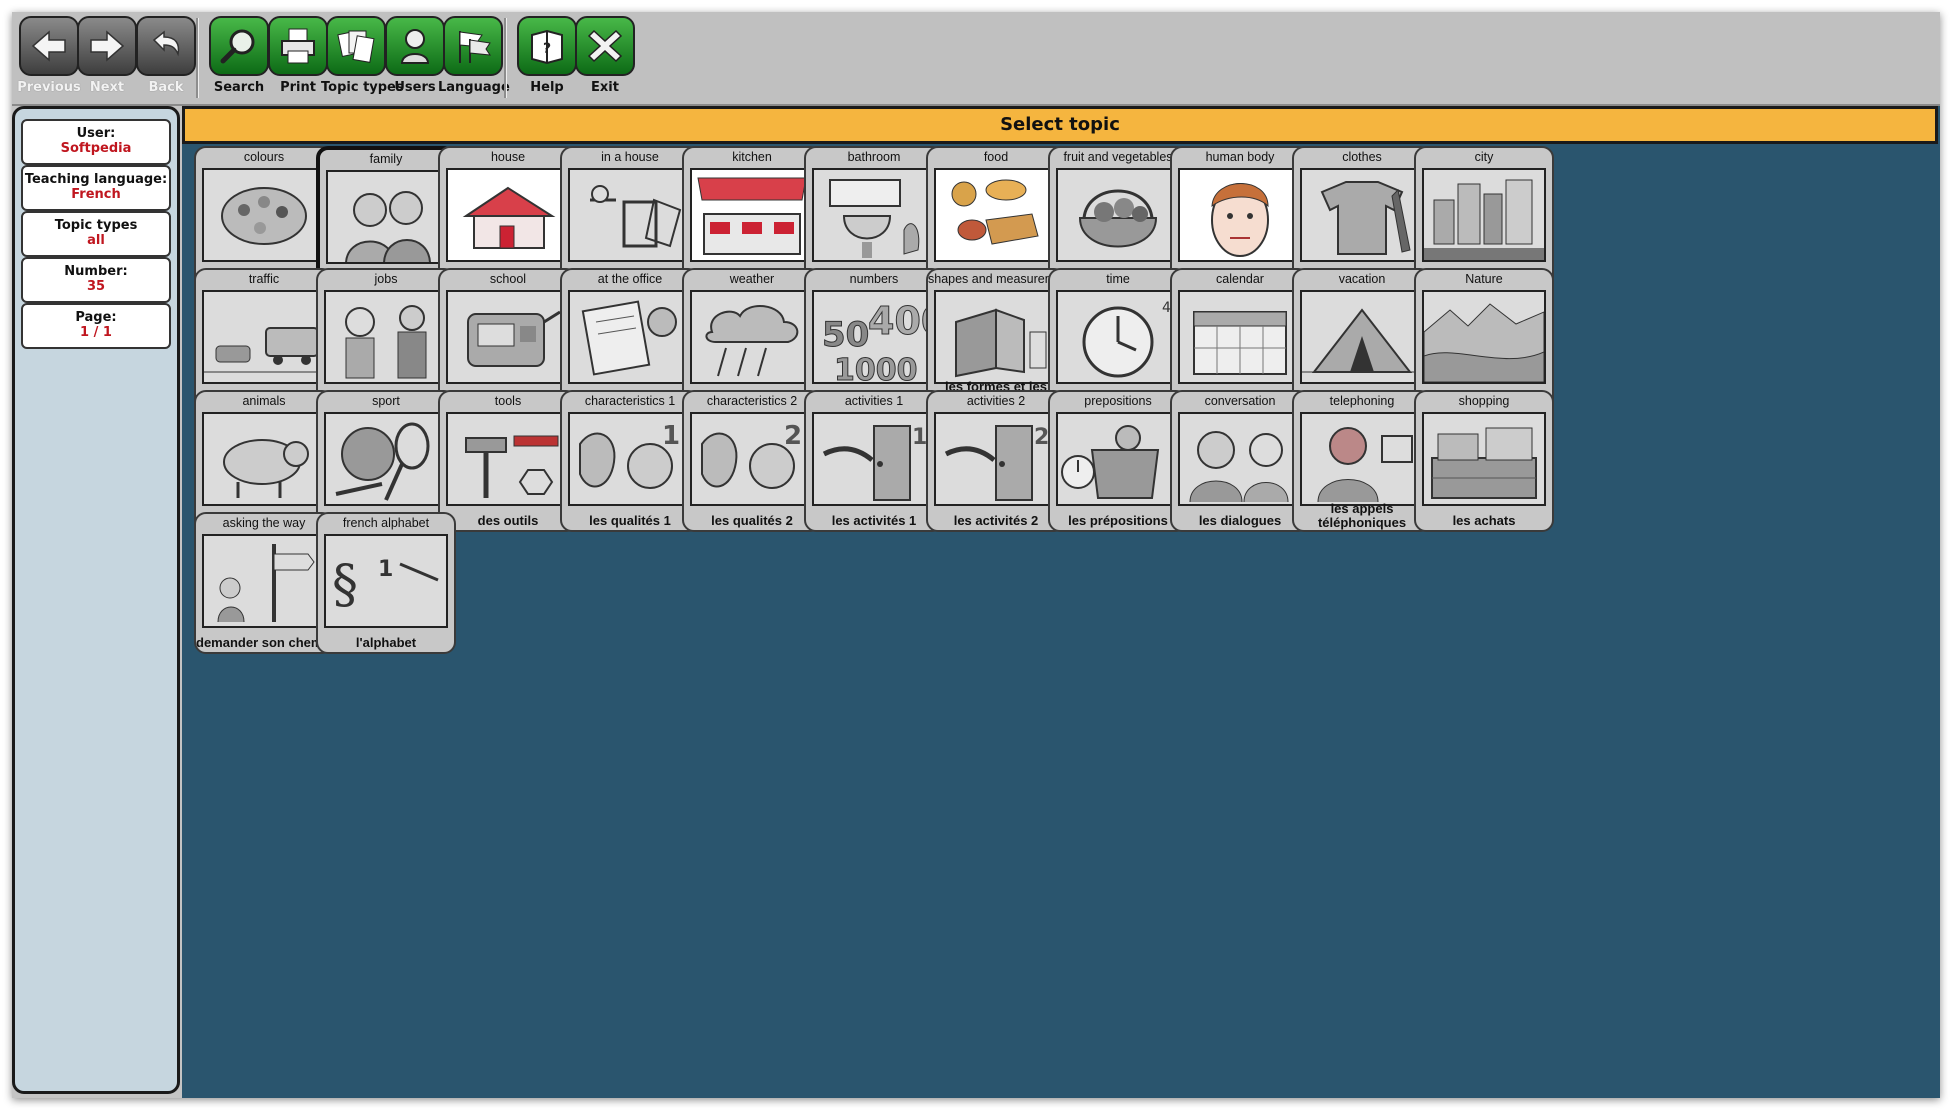 This screenshot has height=1112, width=1952. I want to click on topic-tile: trafficles transports, so click(264, 339).